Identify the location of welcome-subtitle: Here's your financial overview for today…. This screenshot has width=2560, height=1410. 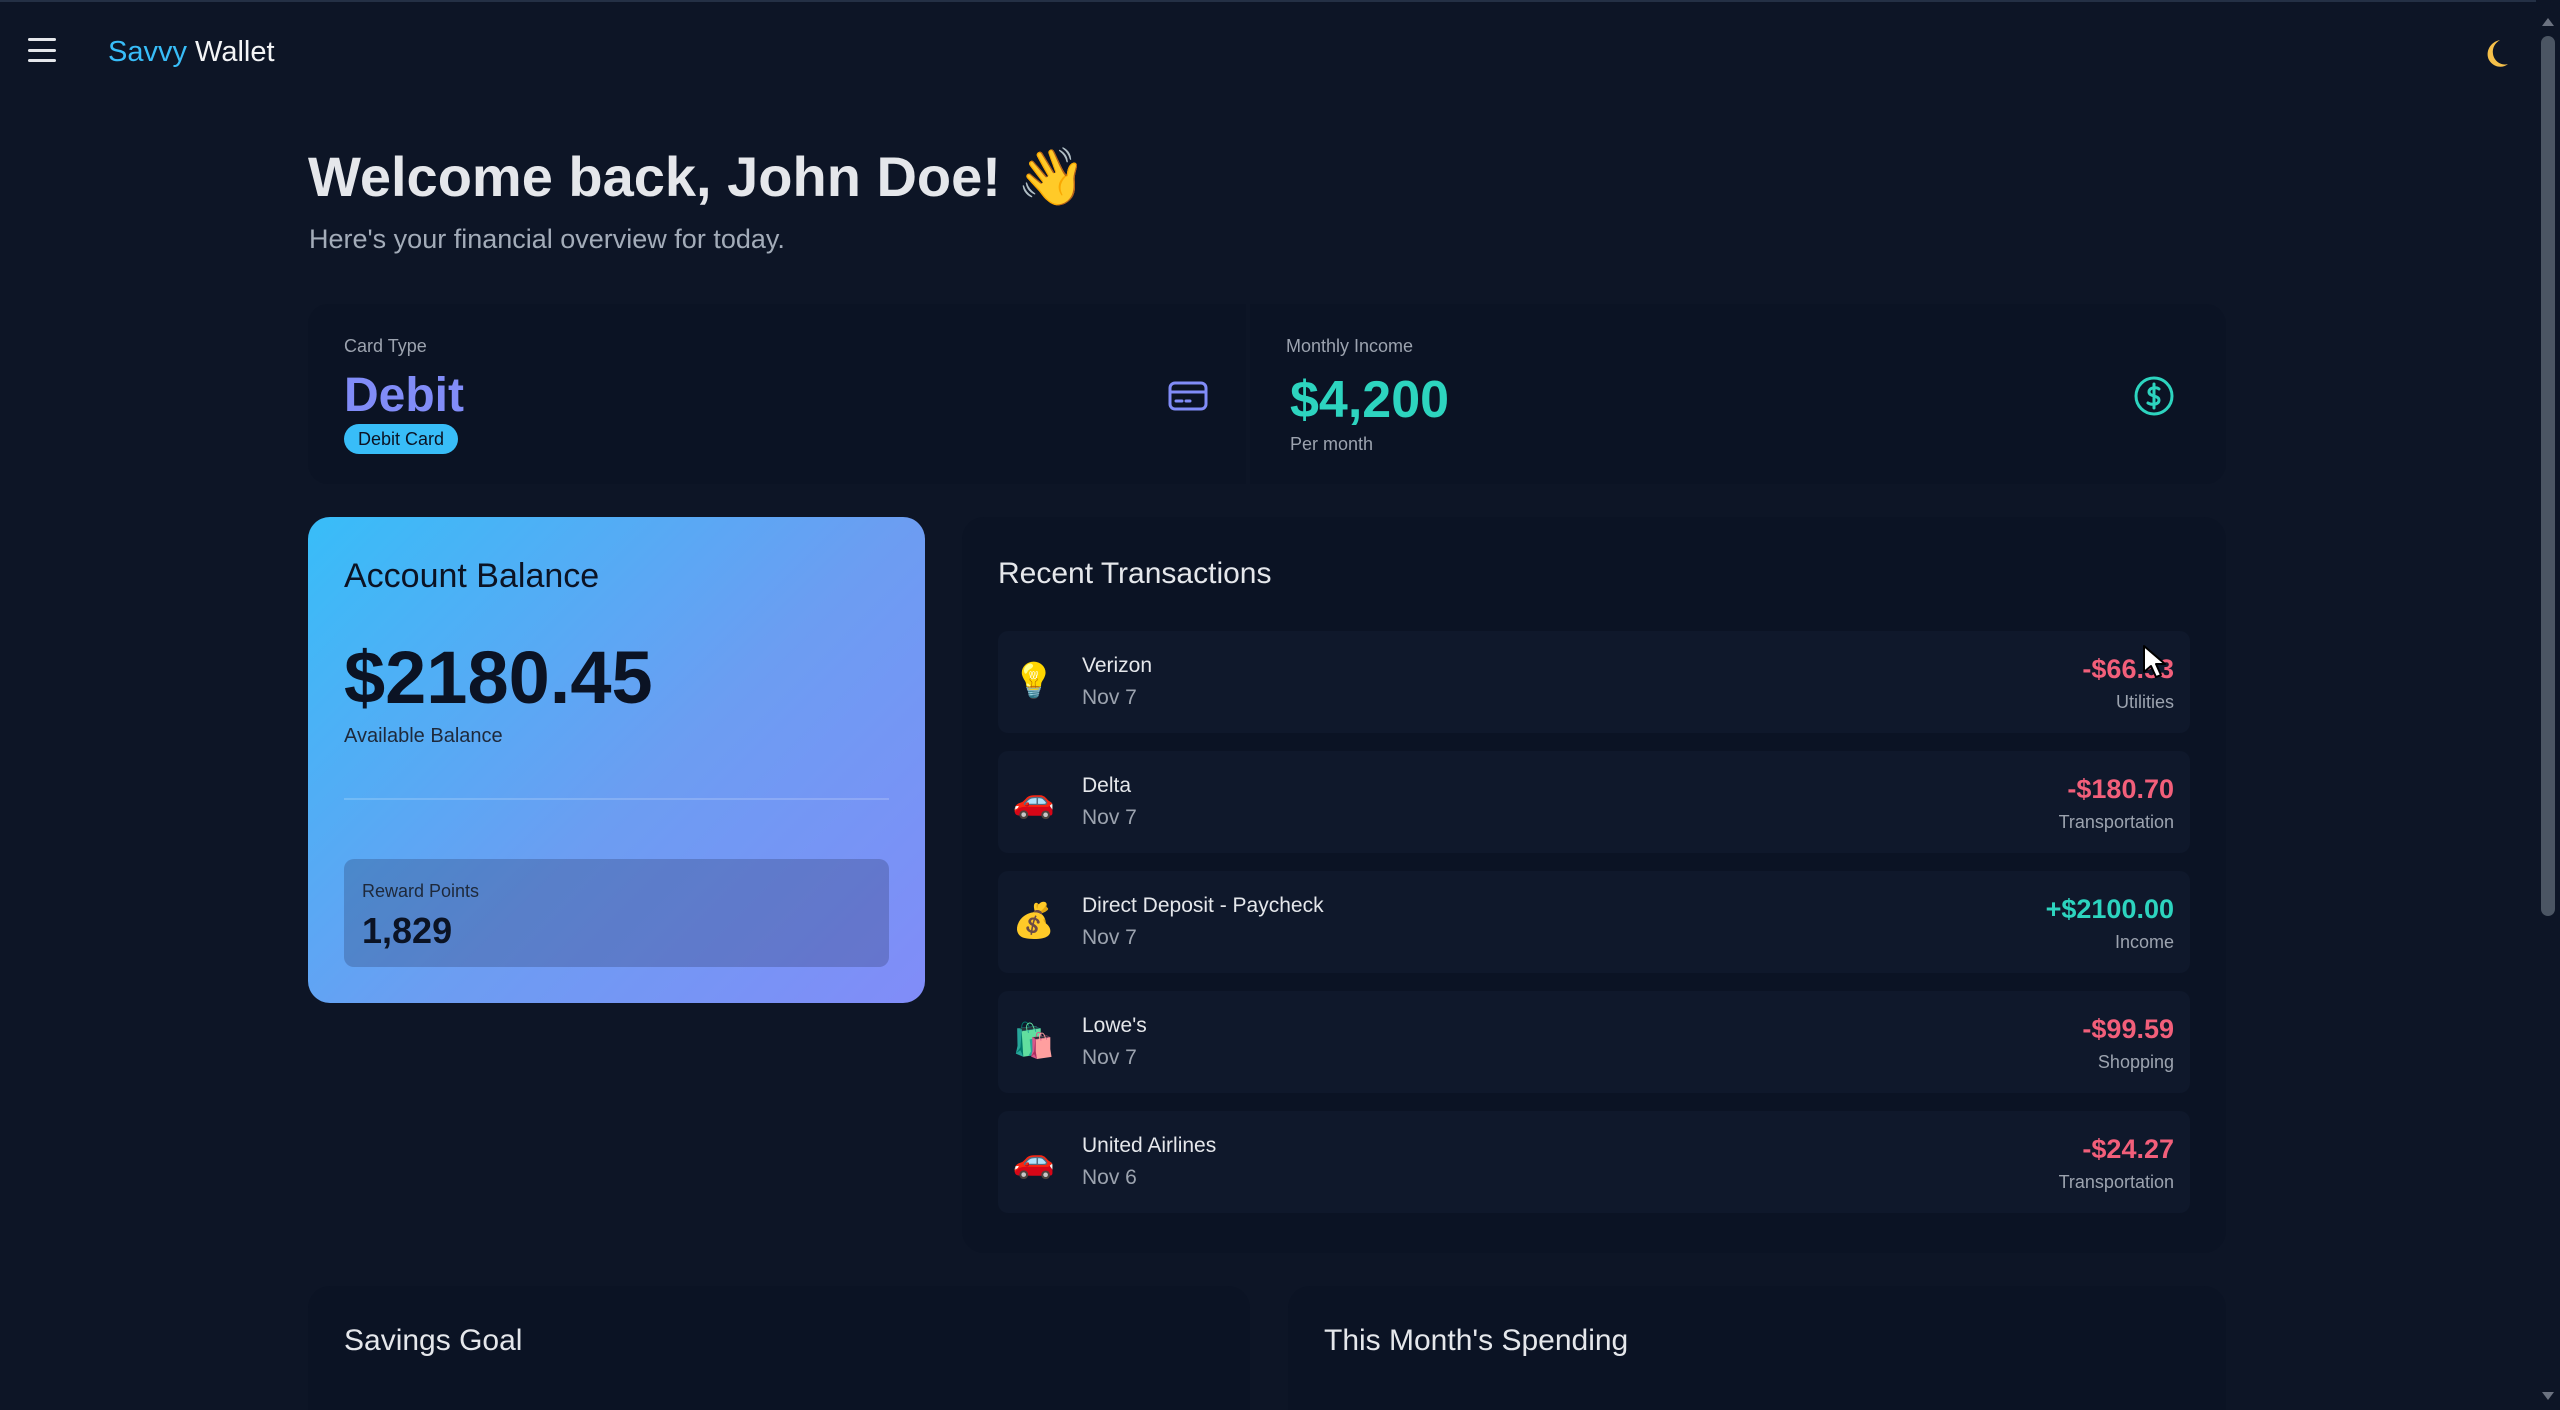
(547, 239).